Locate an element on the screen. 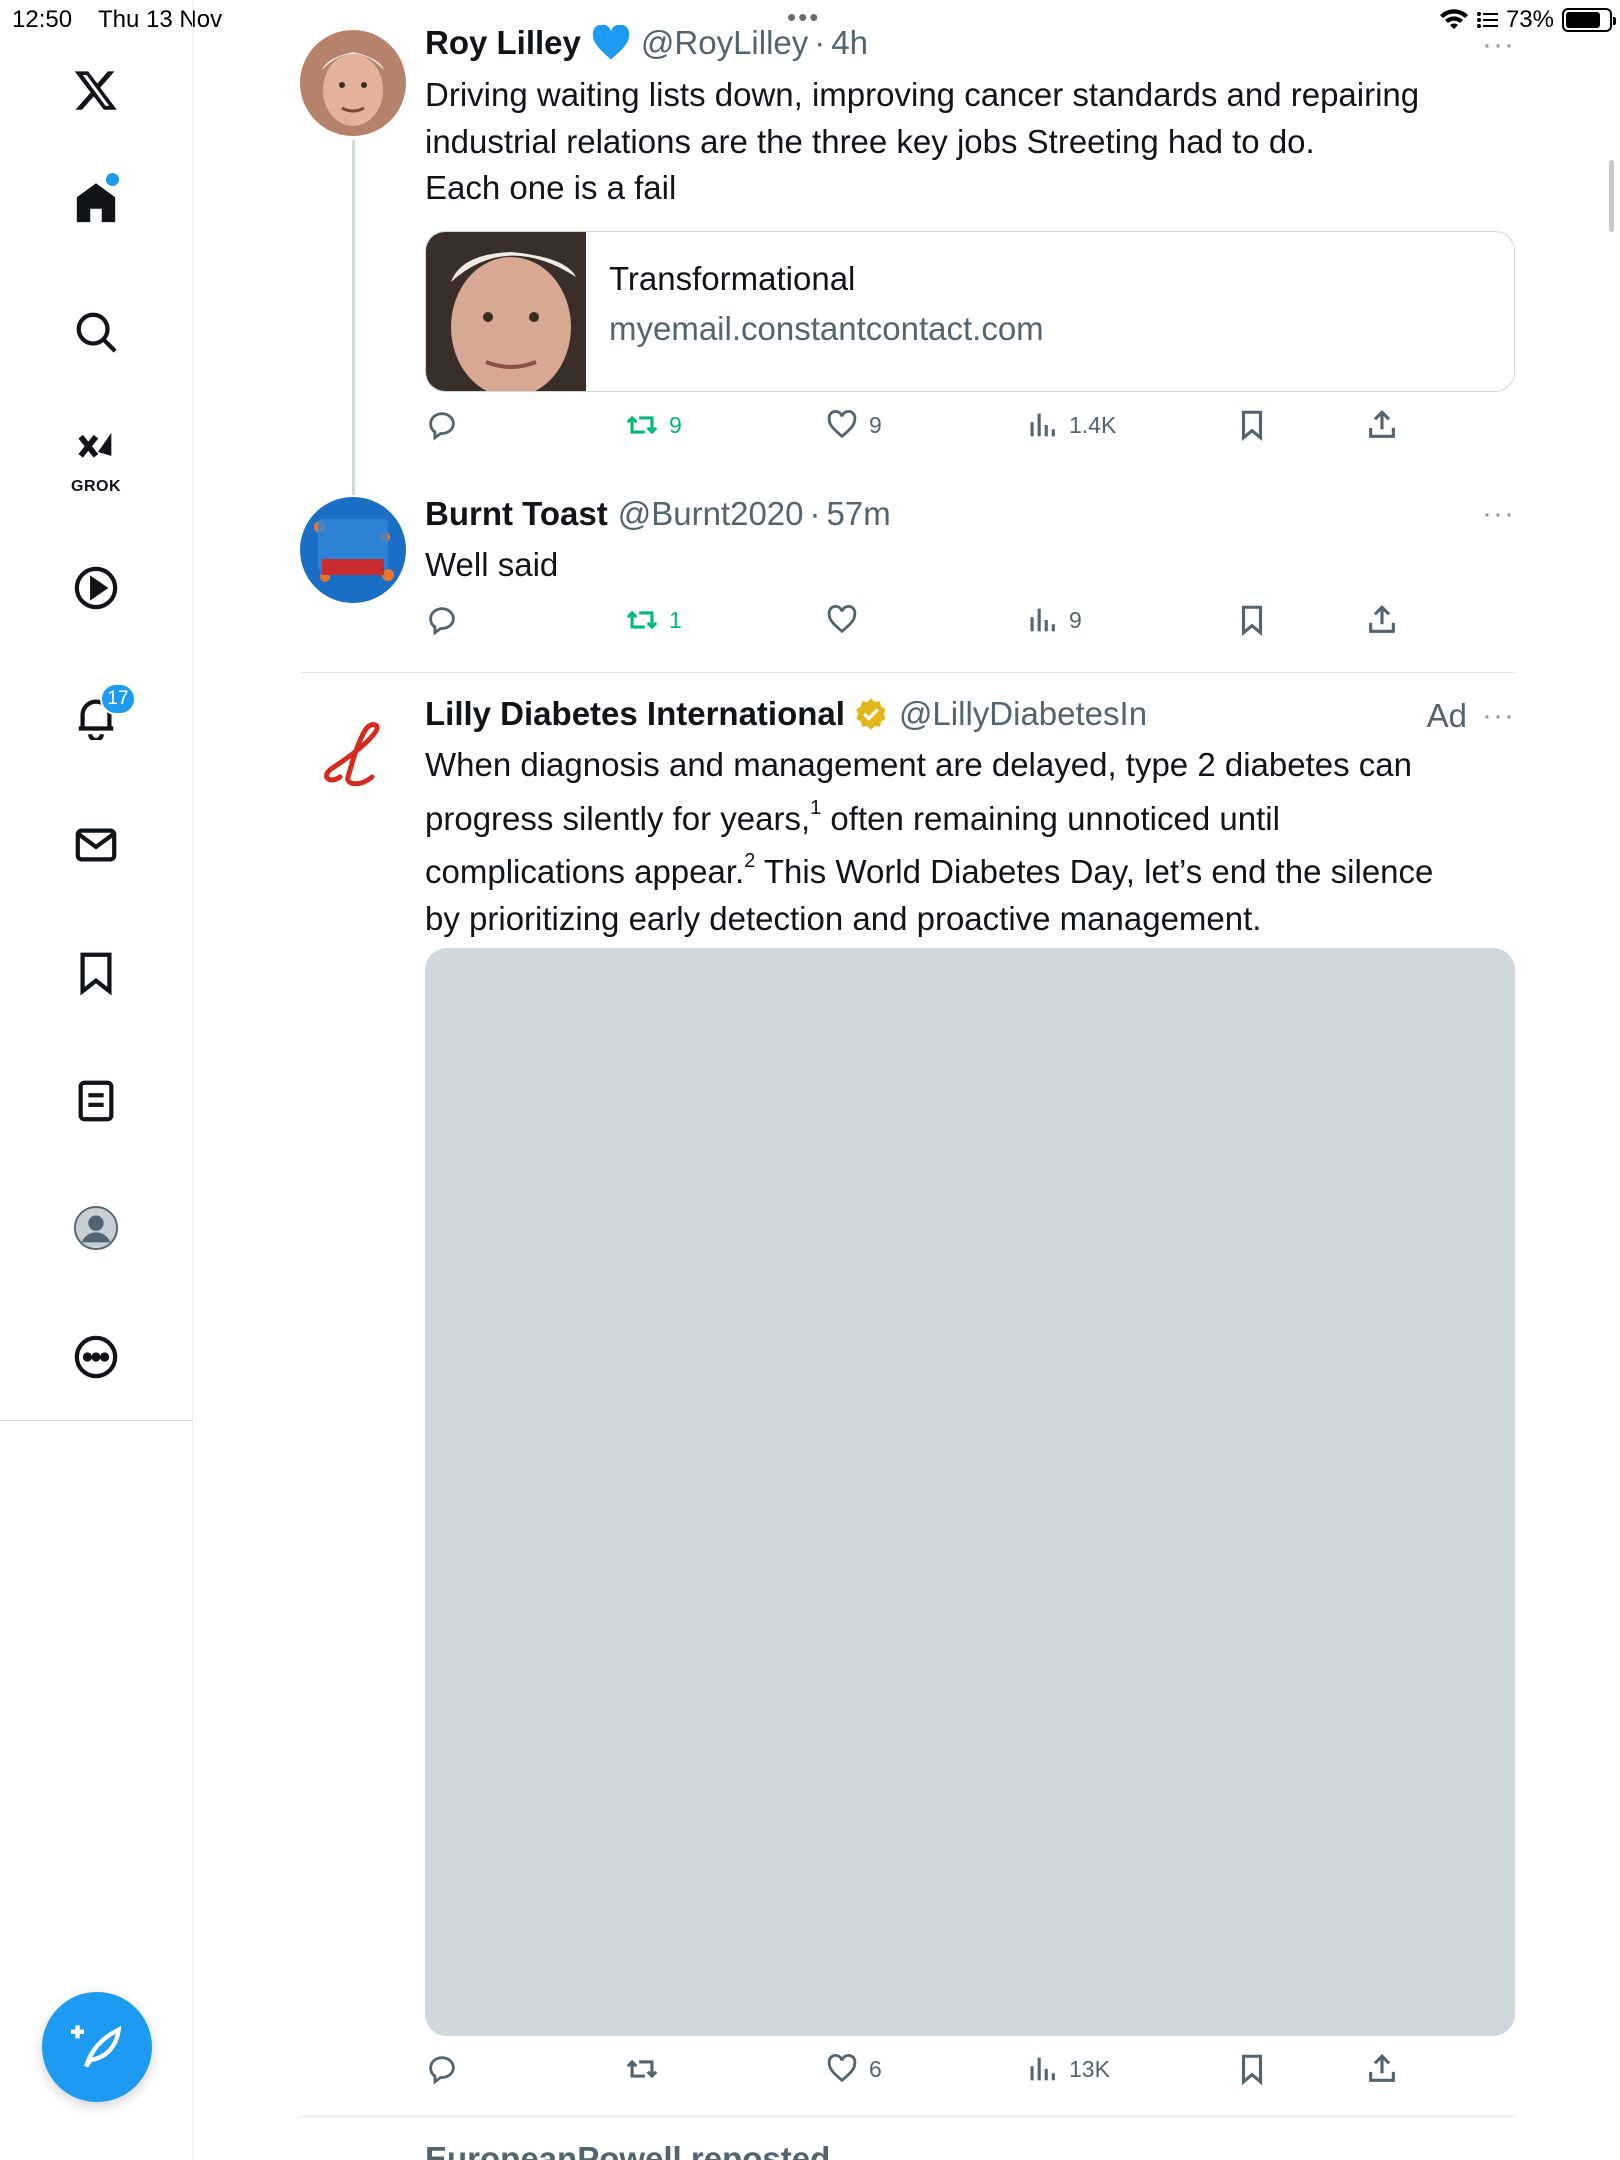 The width and height of the screenshot is (1620, 2160). status-right: 73% is located at coordinates (1527, 20).